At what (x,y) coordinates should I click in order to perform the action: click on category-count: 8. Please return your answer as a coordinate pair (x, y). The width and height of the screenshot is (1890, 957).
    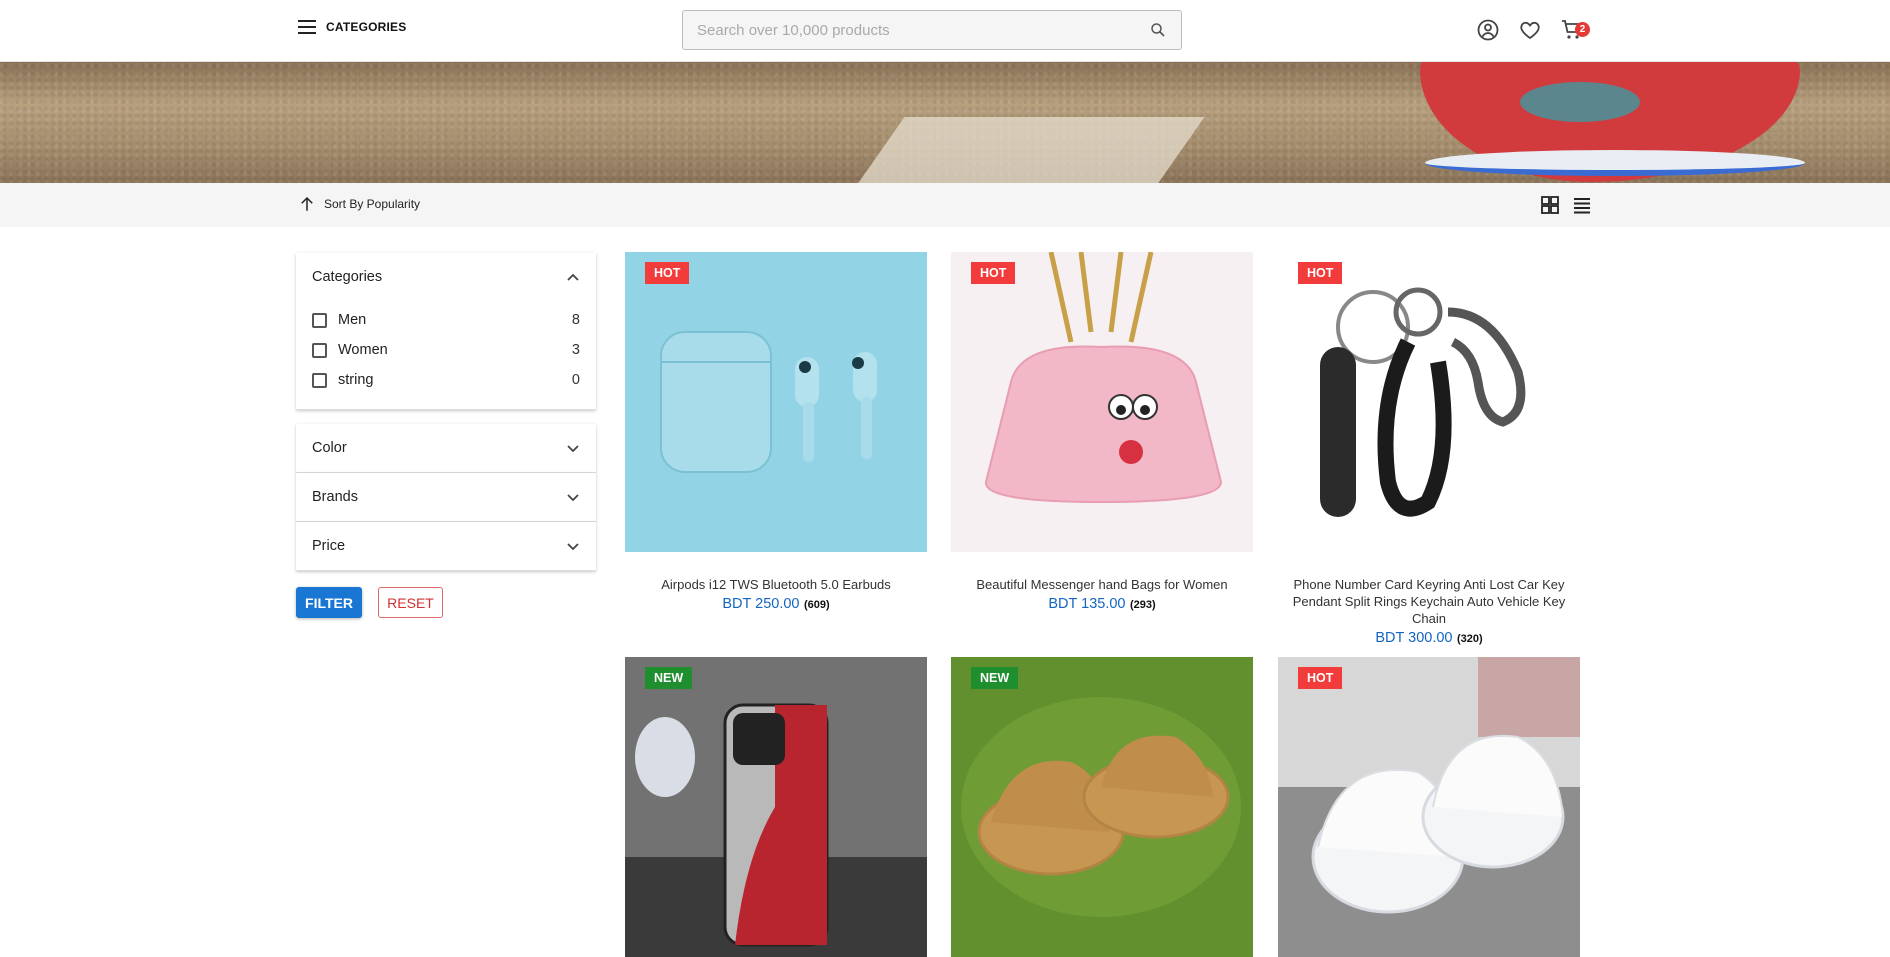
    Looking at the image, I should click on (575, 320).